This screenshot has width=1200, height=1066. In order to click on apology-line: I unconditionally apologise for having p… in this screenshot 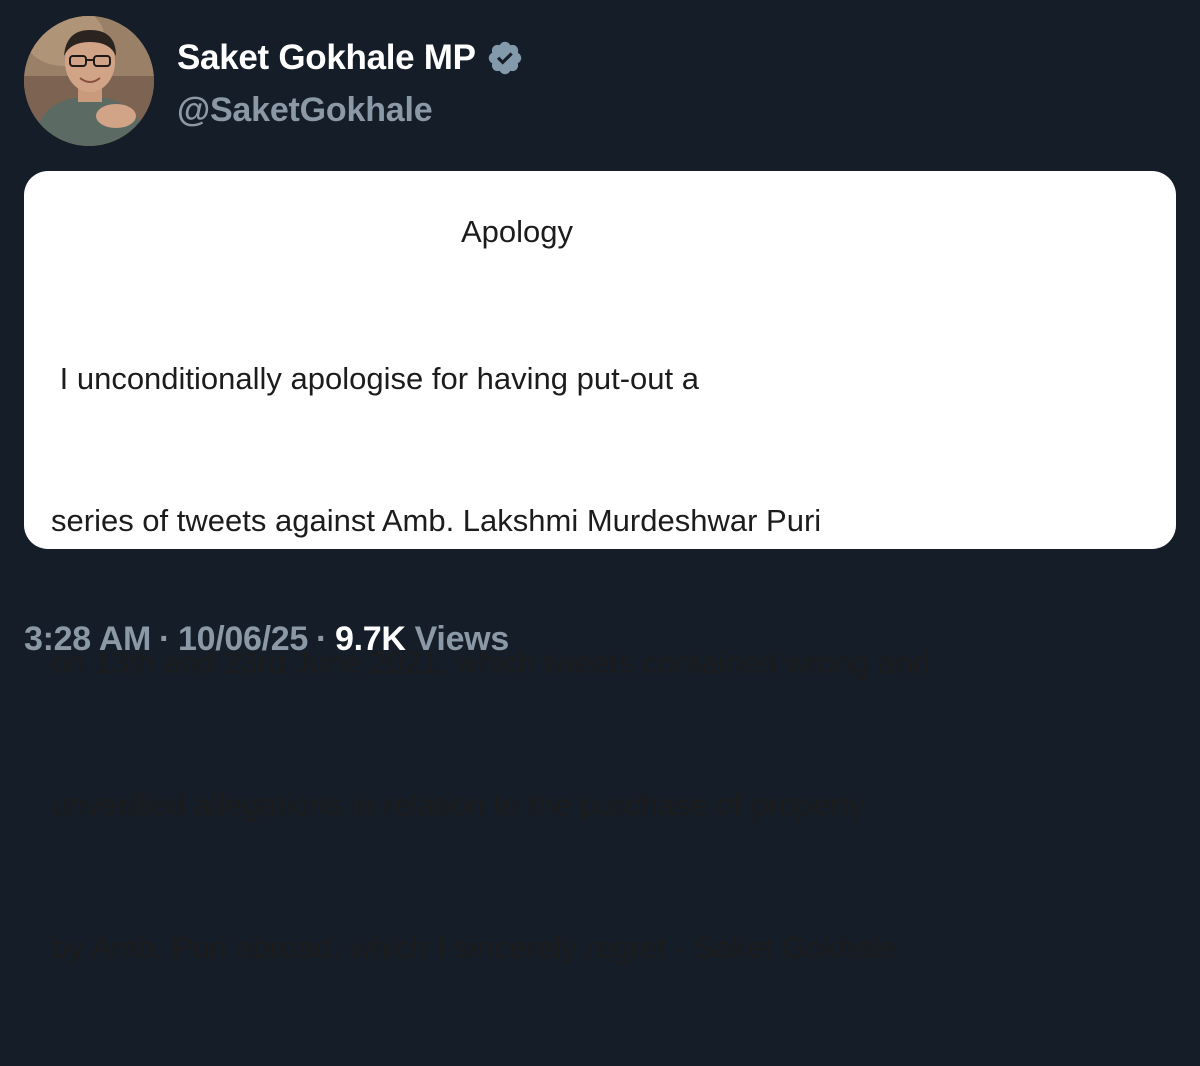, I will do `click(375, 378)`.